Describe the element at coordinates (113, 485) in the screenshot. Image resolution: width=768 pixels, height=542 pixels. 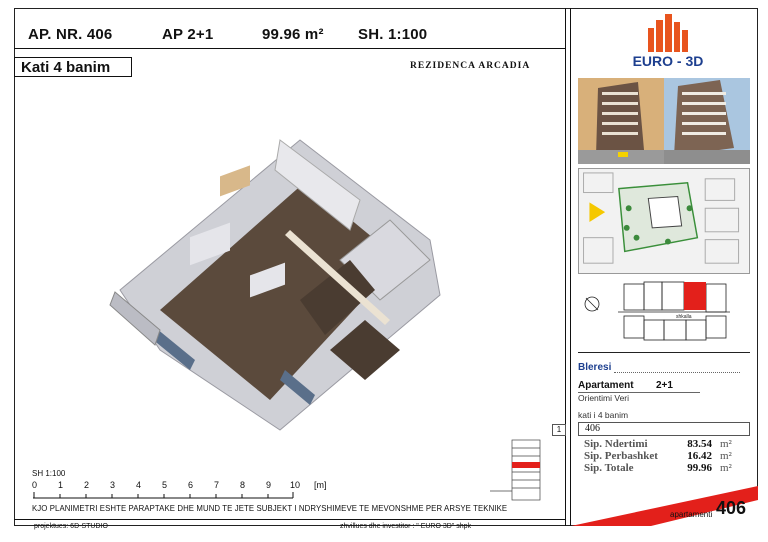
I see `tick-label: 3` at that location.